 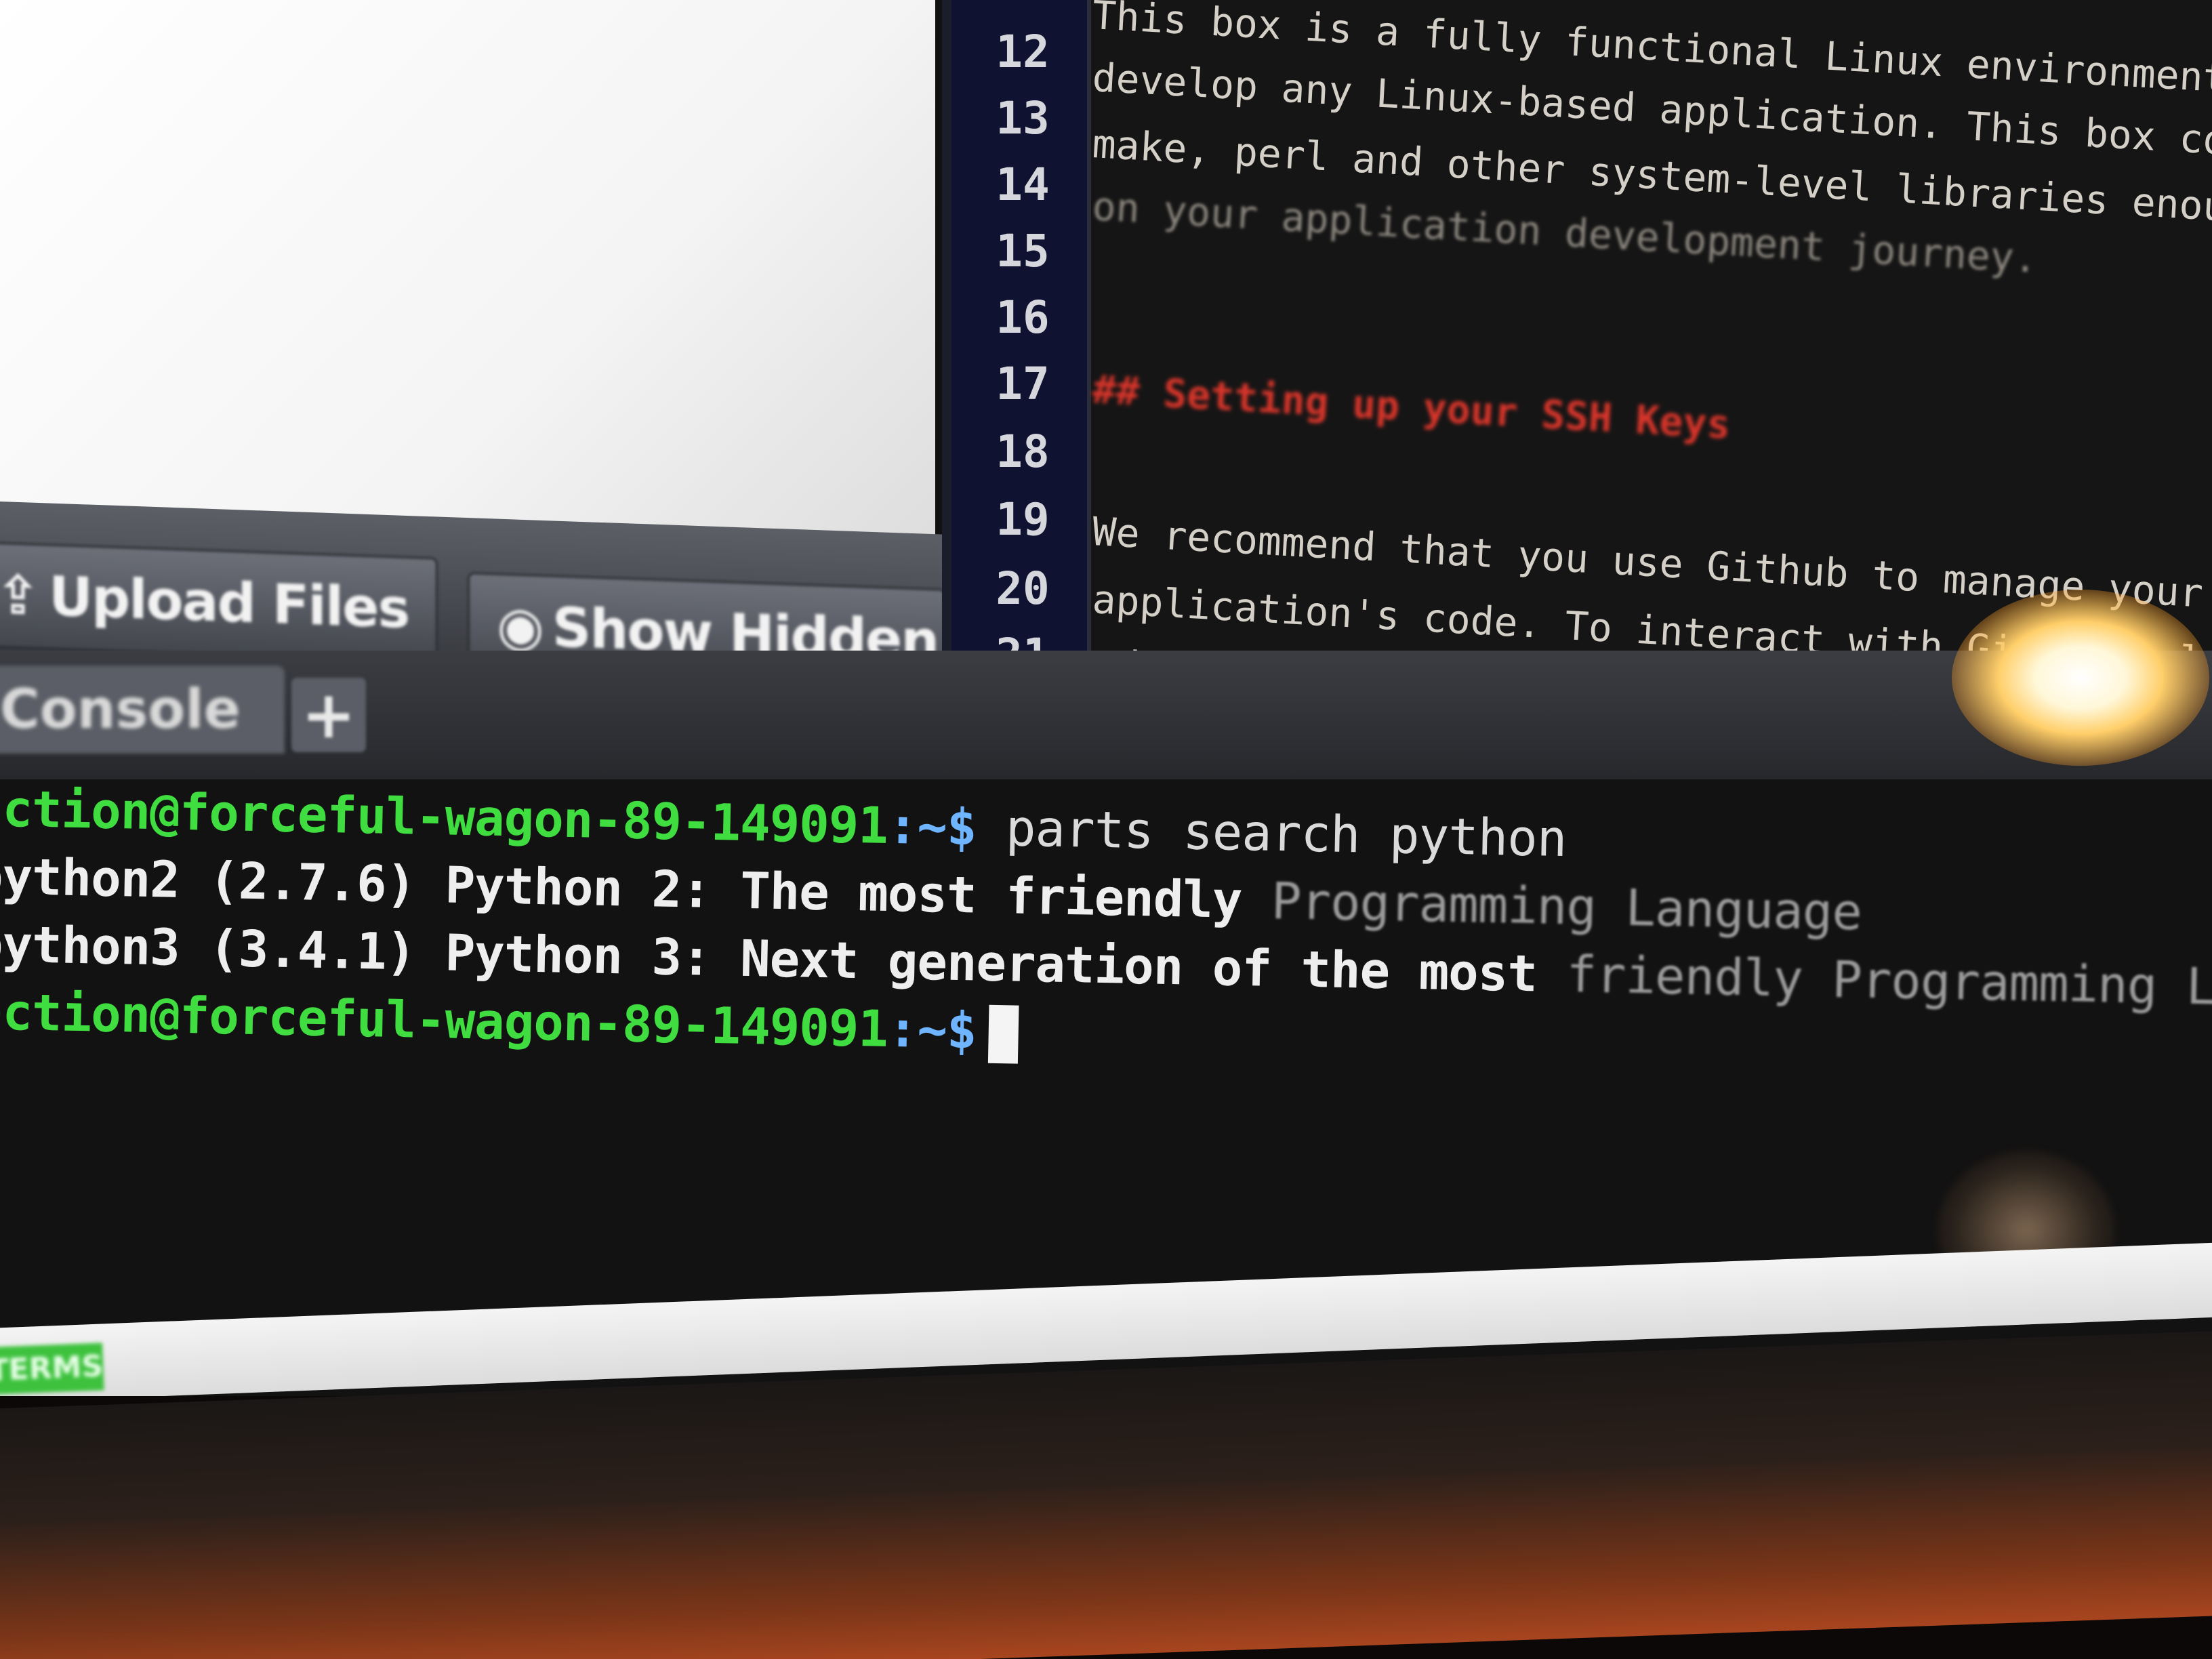 What do you see at coordinates (991, 964) in the screenshot?
I see `package-description: Python 3: Next generation of the most` at bounding box center [991, 964].